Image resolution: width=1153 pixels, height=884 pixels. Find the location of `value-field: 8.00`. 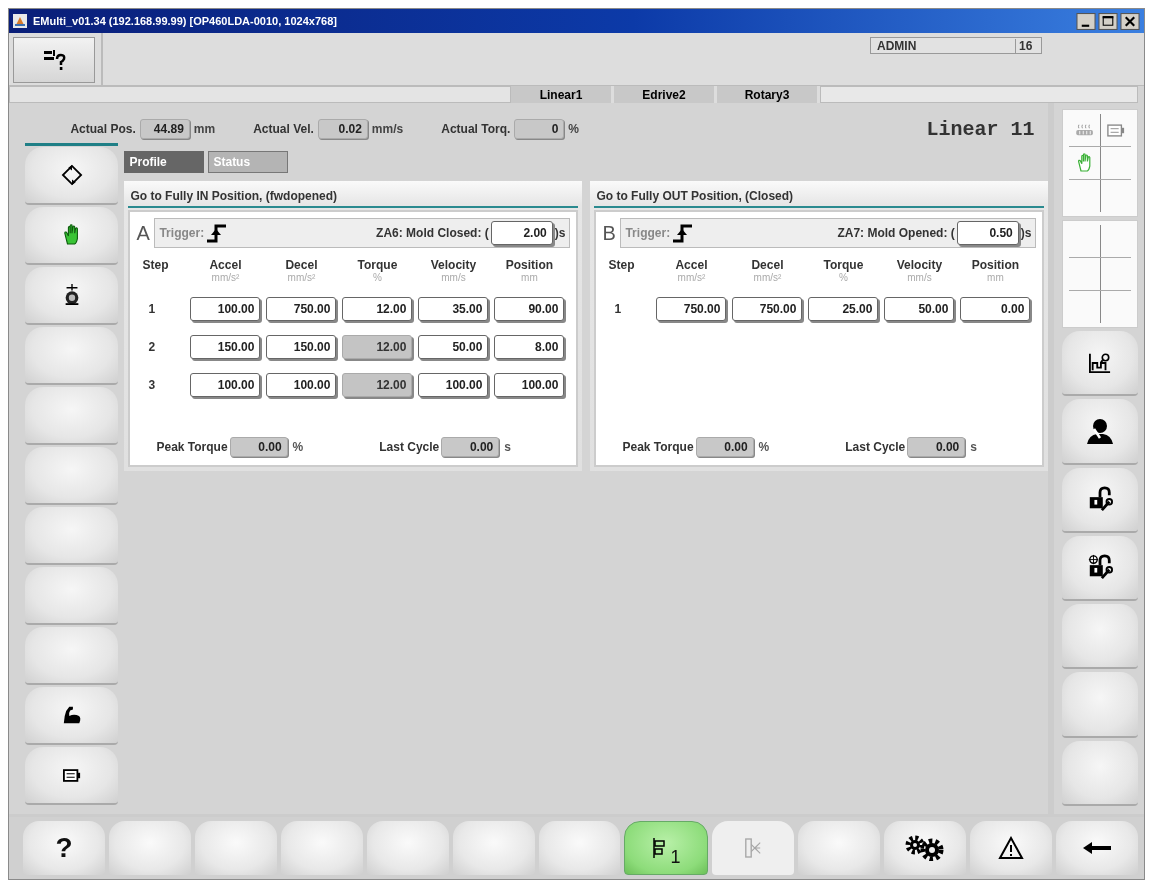

value-field: 8.00 is located at coordinates (529, 347).